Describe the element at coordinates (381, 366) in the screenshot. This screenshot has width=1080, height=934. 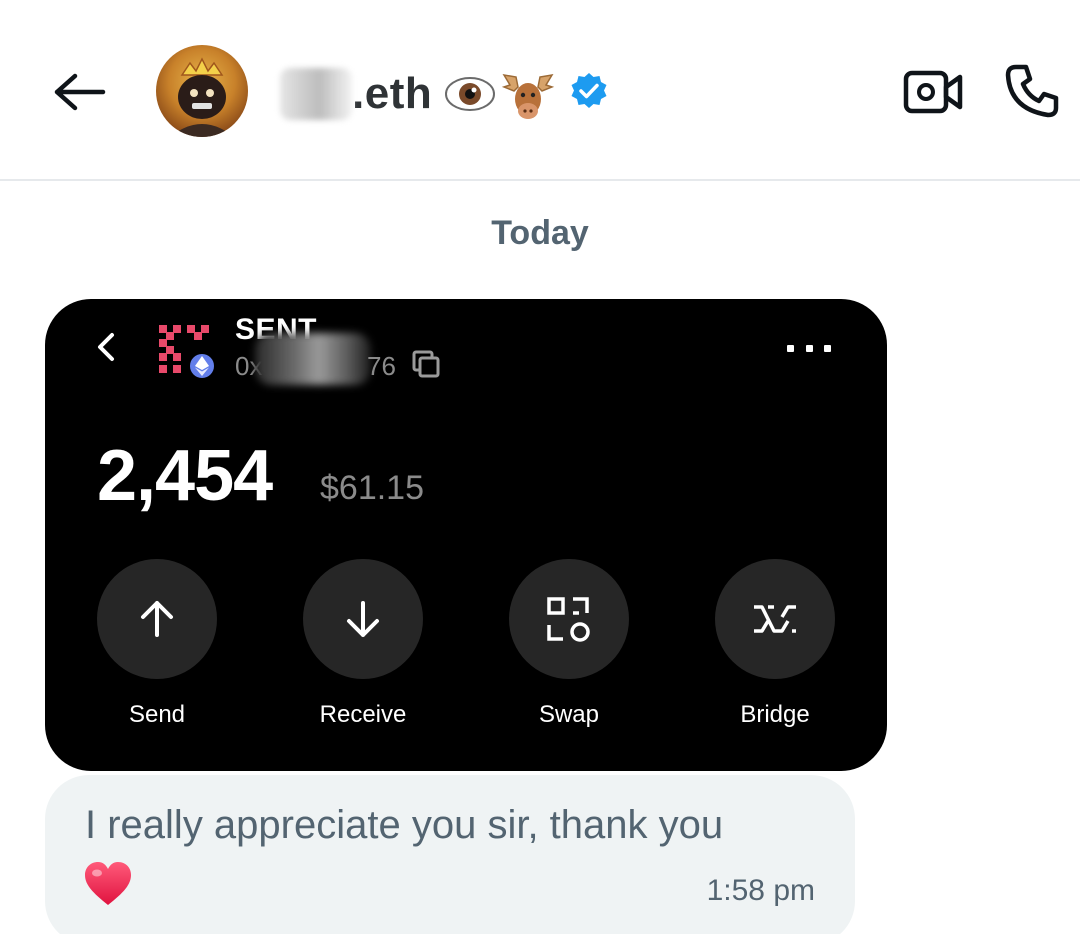
I see `address-suffix: 76` at that location.